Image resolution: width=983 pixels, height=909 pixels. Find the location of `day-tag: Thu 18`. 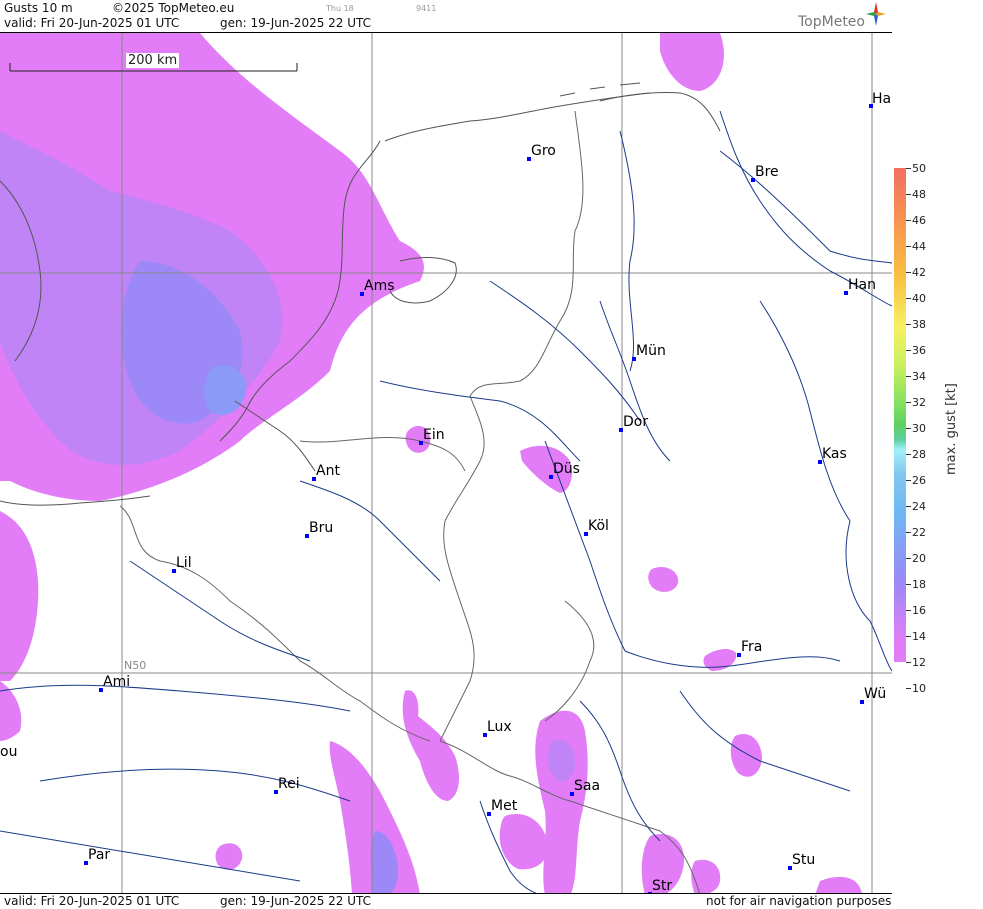

day-tag: Thu 18 is located at coordinates (340, 8).